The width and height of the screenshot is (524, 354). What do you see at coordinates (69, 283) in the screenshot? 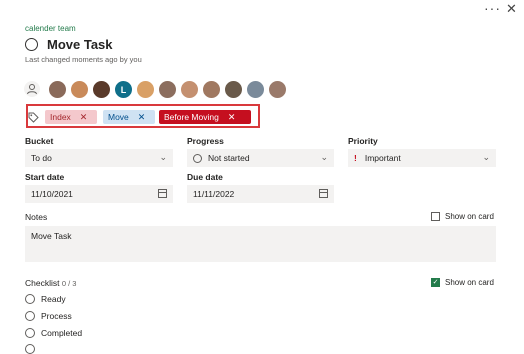
I see `checklist-count: 0 / 3` at bounding box center [69, 283].